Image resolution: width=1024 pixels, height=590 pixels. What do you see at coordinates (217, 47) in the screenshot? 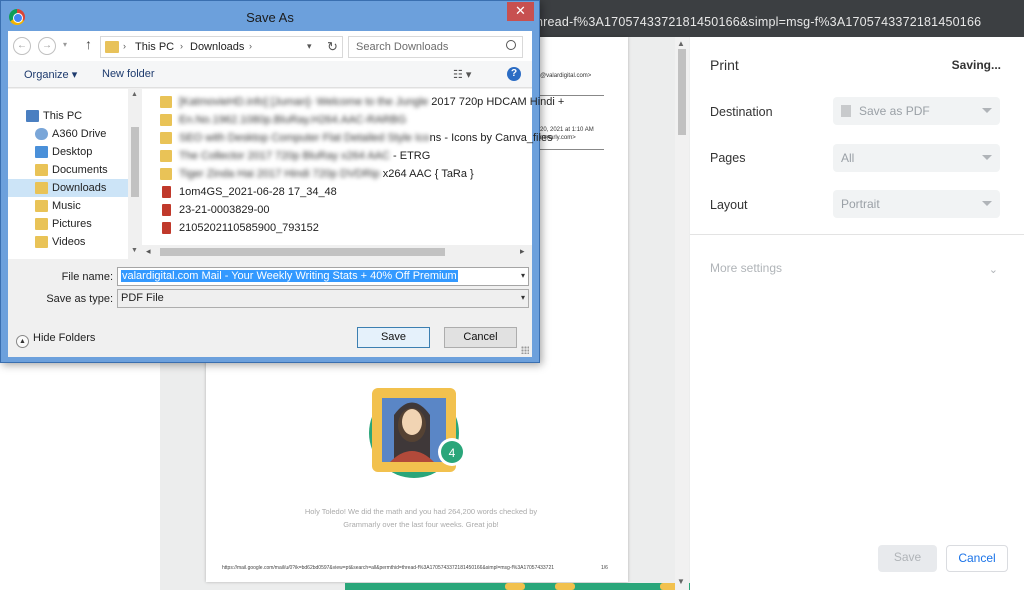
I see `breadcrumb-downloads: Downloads` at bounding box center [217, 47].